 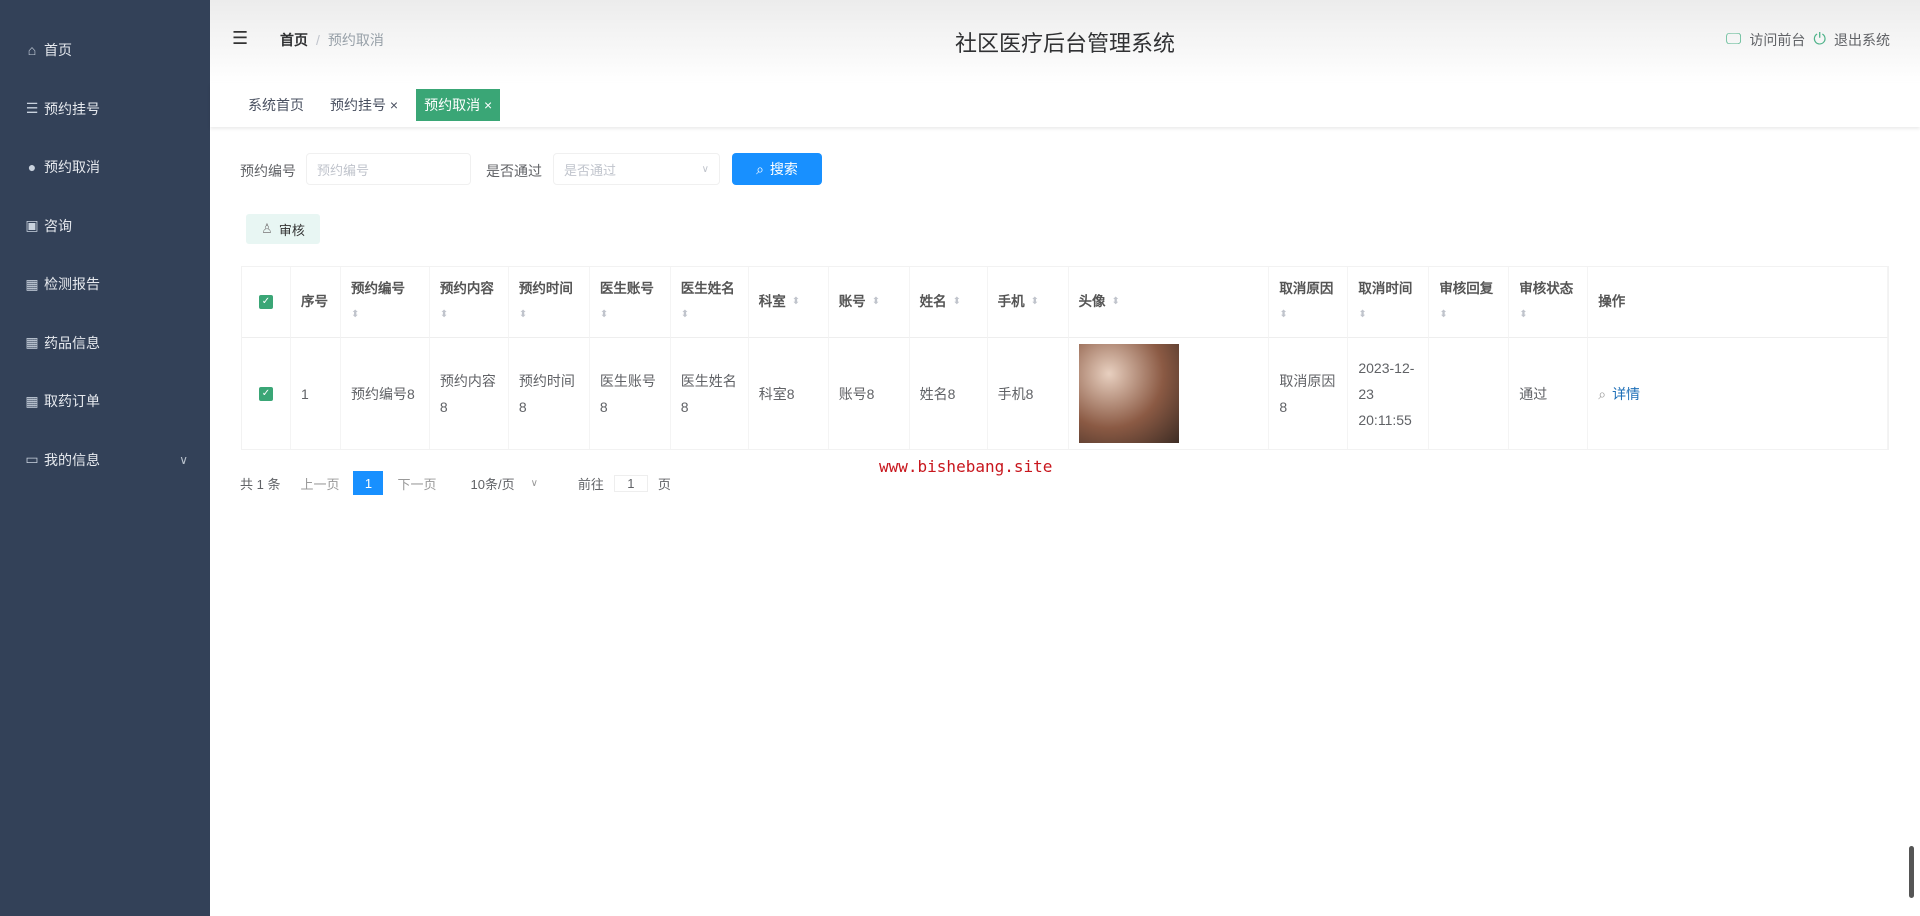 I want to click on cell-text: 2023-12-23 20:11:55, so click(x=1386, y=393).